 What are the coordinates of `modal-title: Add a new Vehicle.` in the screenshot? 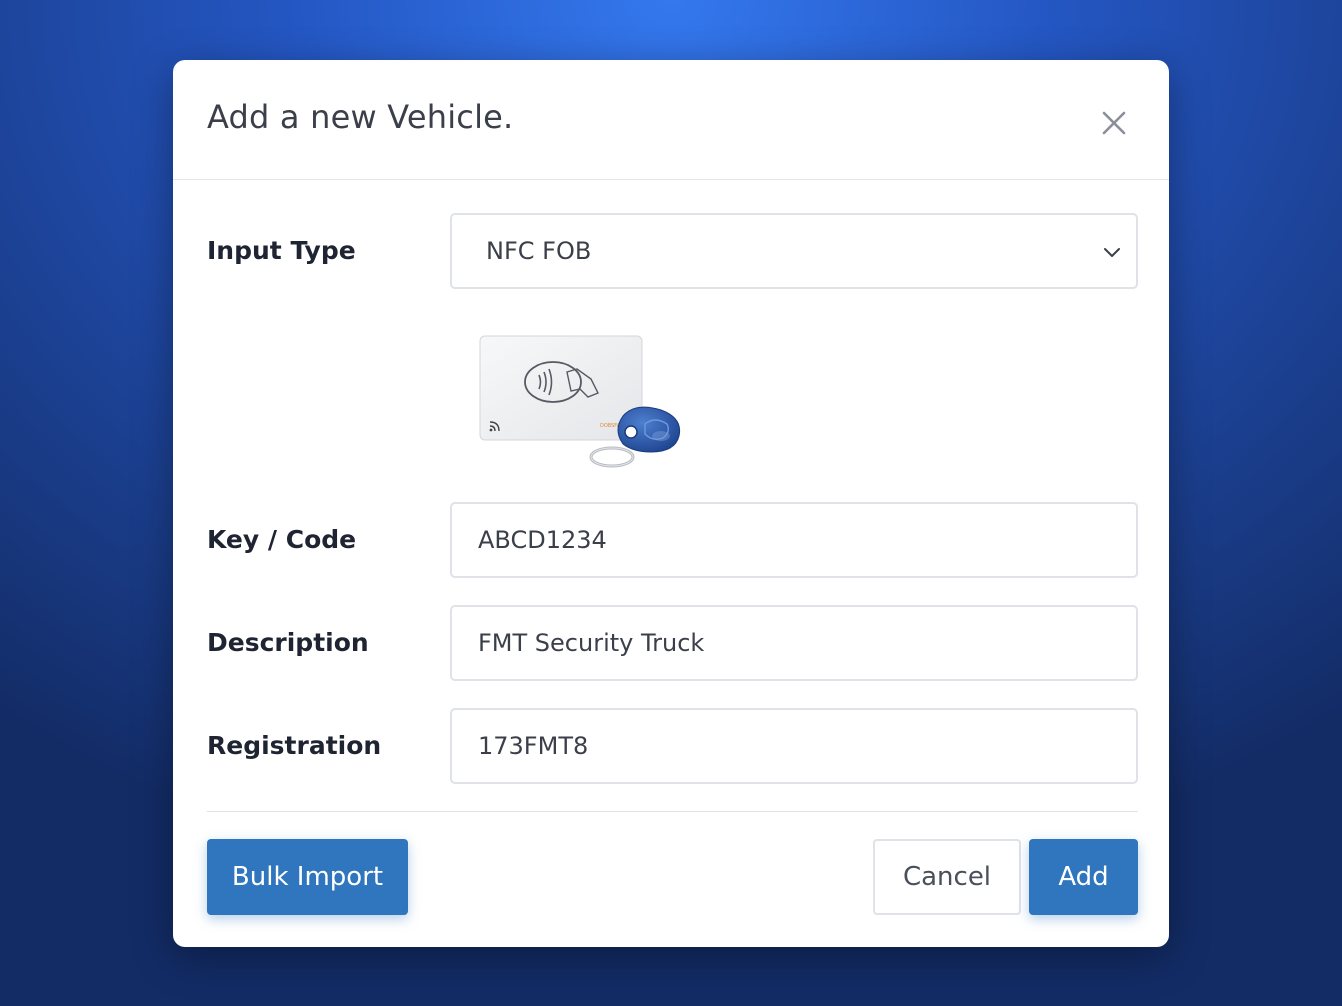 It's located at (360, 117).